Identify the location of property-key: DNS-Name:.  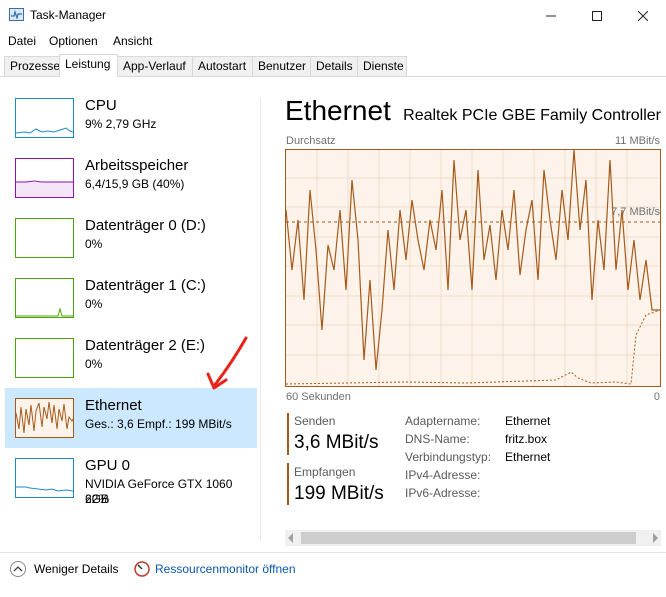
(437, 439).